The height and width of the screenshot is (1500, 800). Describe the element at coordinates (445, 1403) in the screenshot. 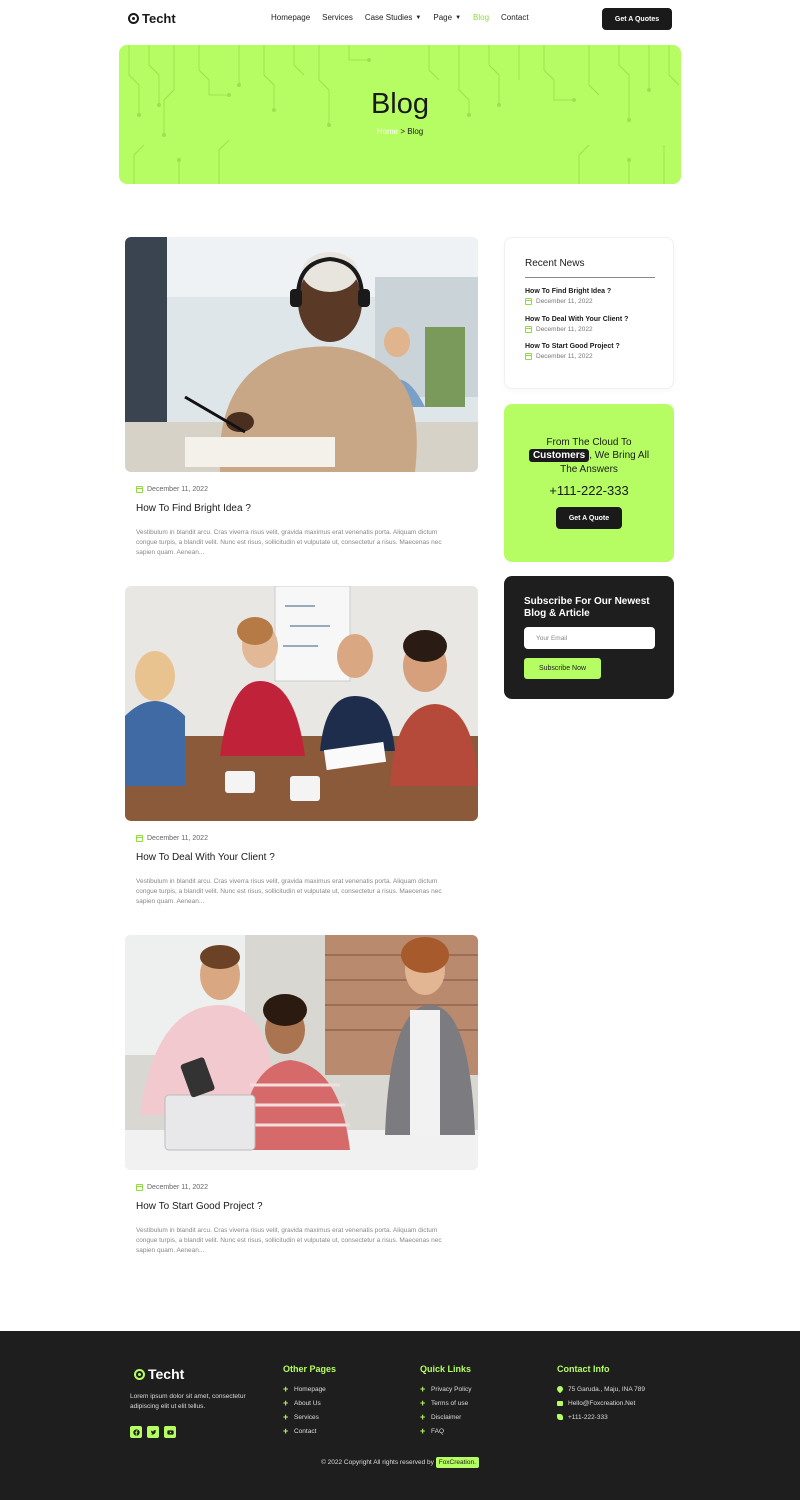

I see `footer-link-terms: + Terms of use` at that location.